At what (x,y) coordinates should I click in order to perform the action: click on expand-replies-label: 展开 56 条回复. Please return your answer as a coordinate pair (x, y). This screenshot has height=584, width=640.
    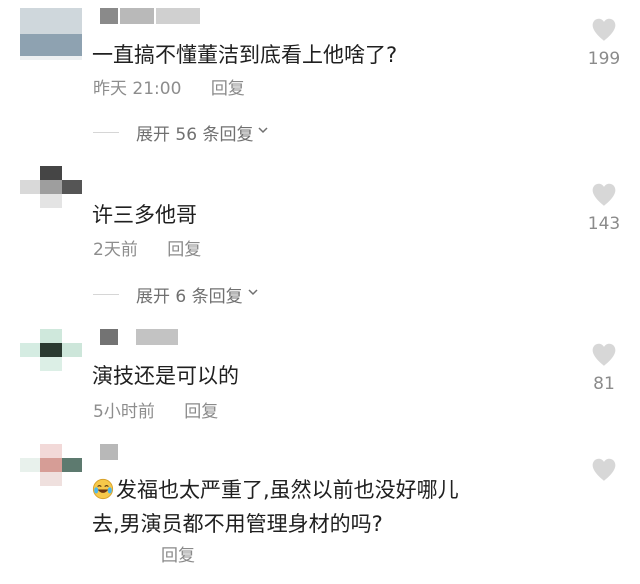
    Looking at the image, I should click on (195, 134).